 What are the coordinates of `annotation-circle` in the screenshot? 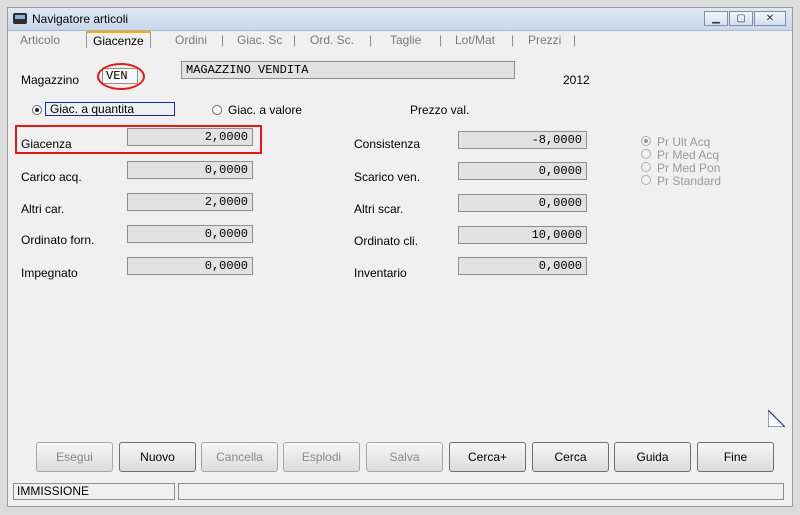 It's located at (121, 76).